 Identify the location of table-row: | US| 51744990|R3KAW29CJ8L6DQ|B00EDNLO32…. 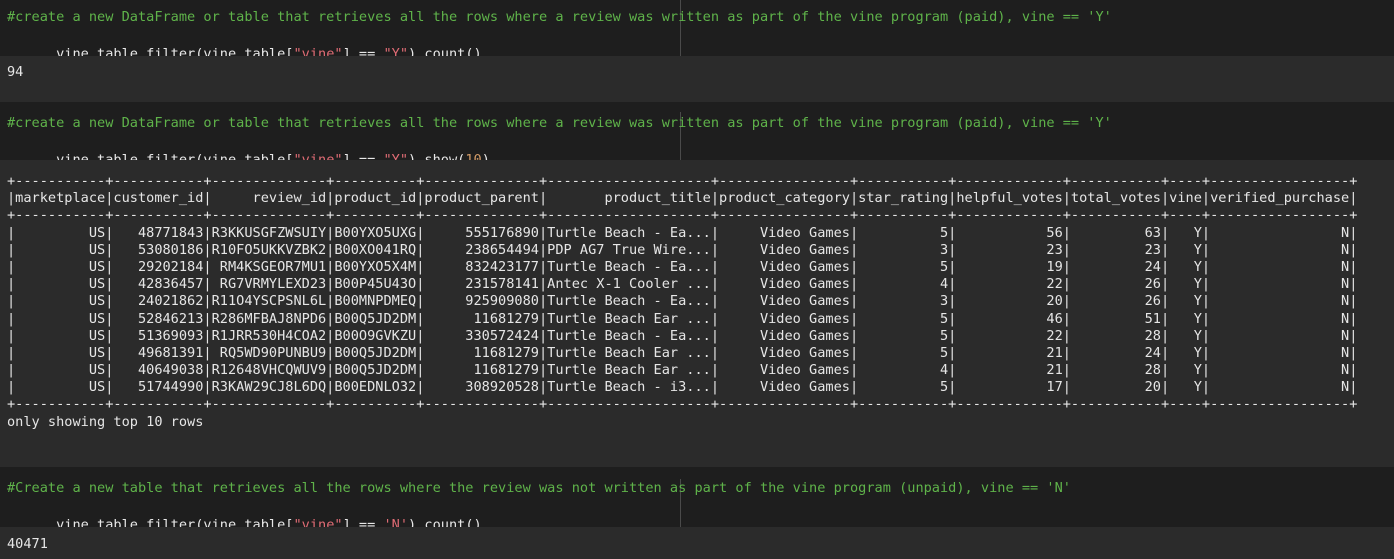
(682, 387).